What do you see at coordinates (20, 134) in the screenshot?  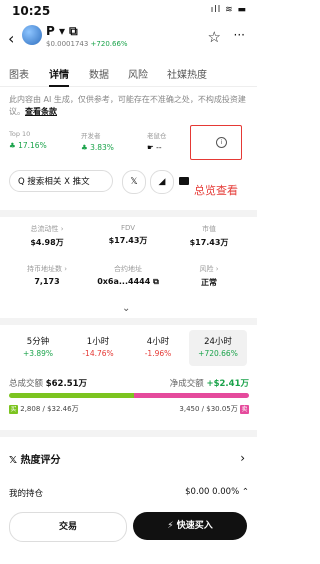 I see `stat-label: Top 10` at bounding box center [20, 134].